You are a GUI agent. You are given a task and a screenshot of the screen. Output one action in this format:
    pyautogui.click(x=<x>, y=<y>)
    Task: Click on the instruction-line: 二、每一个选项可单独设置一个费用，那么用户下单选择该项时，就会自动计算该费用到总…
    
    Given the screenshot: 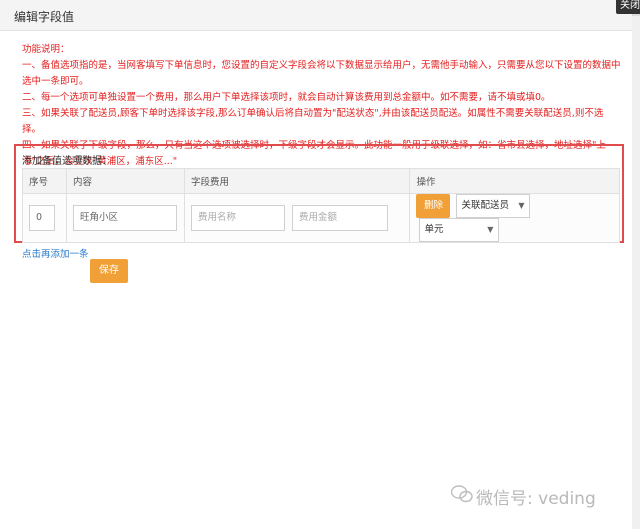 What is the action you would take?
    pyautogui.click(x=286, y=97)
    